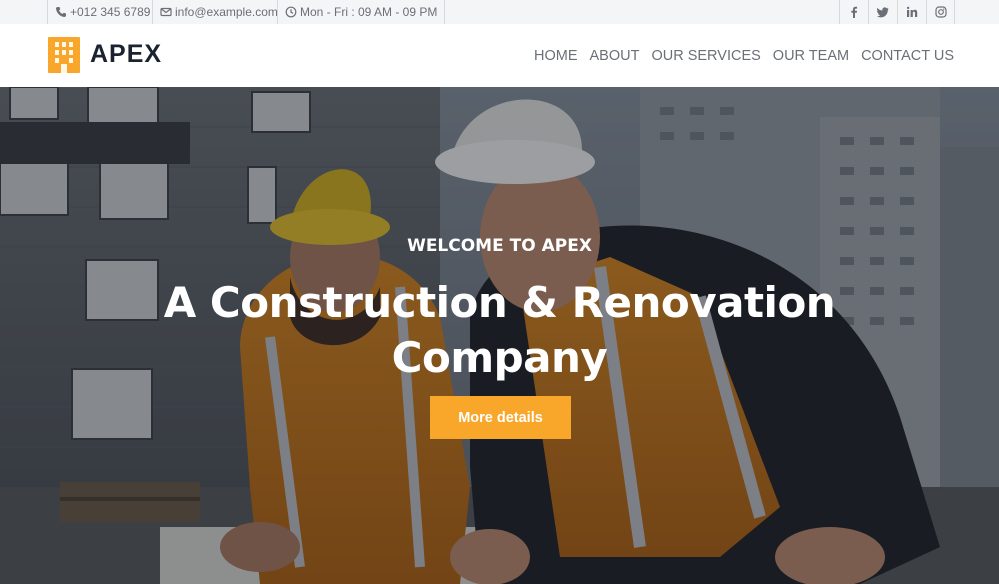 The height and width of the screenshot is (584, 999). What do you see at coordinates (911, 12) in the screenshot?
I see `linkedin-icon` at bounding box center [911, 12].